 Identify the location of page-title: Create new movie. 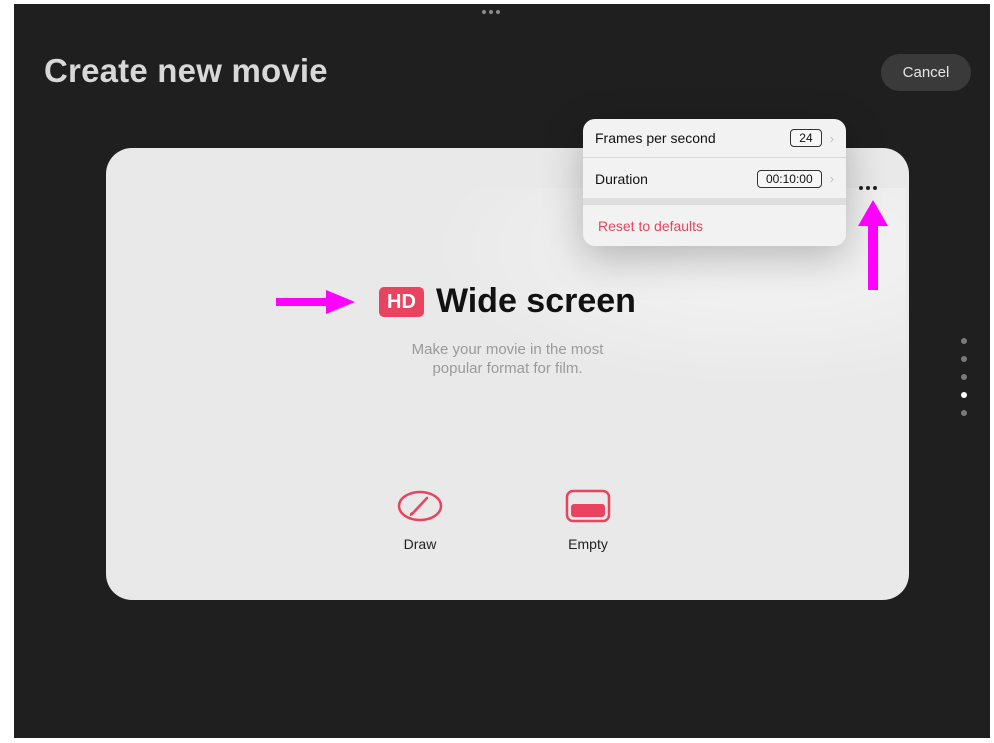
(186, 70).